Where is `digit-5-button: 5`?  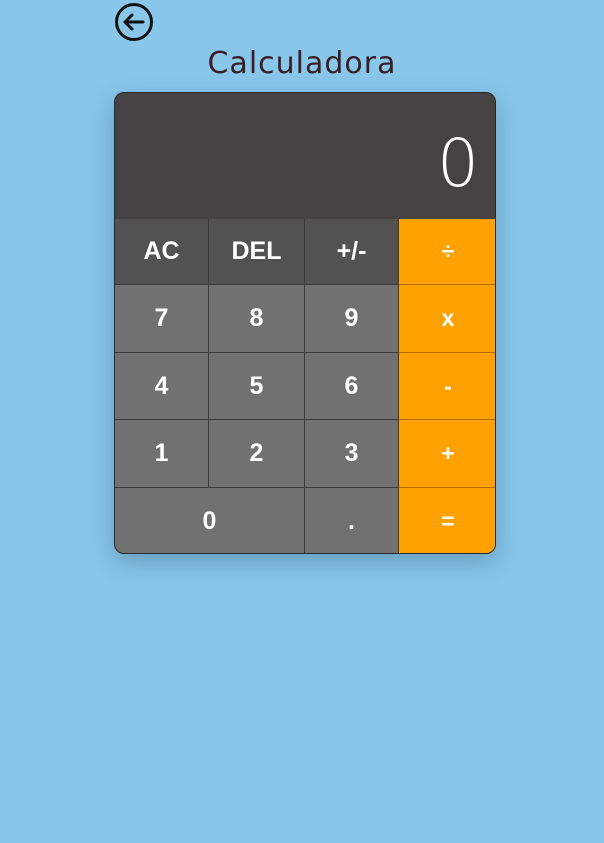
digit-5-button: 5 is located at coordinates (257, 386).